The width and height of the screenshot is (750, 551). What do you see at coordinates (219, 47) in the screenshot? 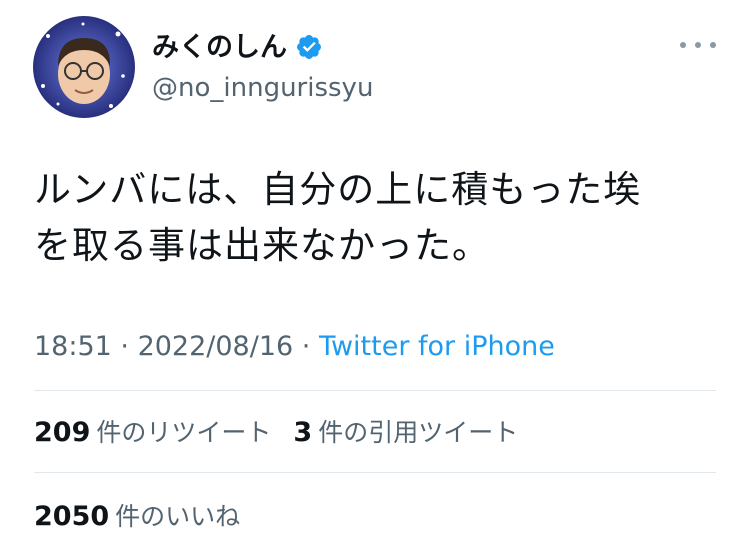
I see `display-name: みくのしん` at bounding box center [219, 47].